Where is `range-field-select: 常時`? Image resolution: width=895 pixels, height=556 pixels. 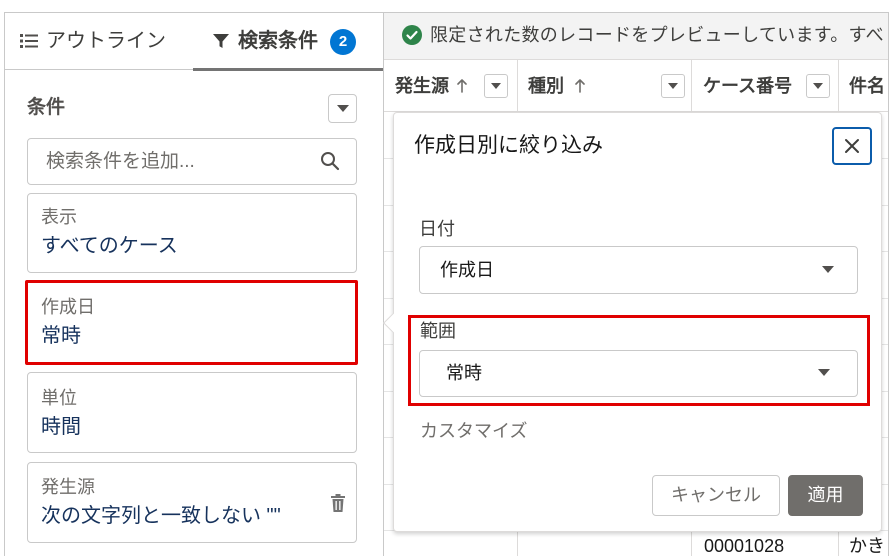
range-field-select: 常時 is located at coordinates (638, 373).